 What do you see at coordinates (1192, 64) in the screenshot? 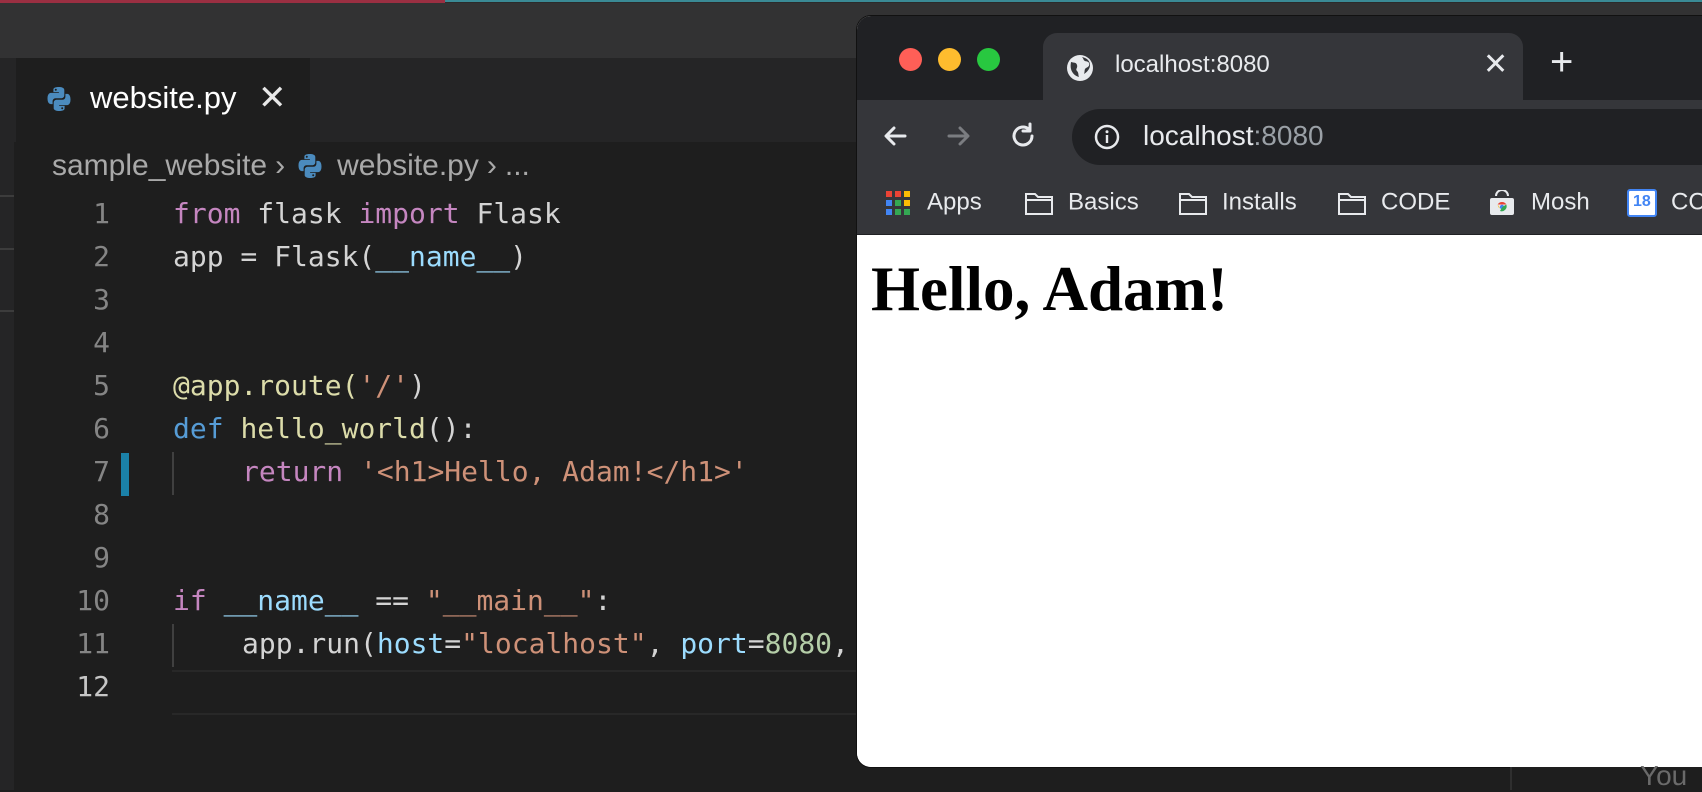
I see `browser-tab-title: localhost:8080` at bounding box center [1192, 64].